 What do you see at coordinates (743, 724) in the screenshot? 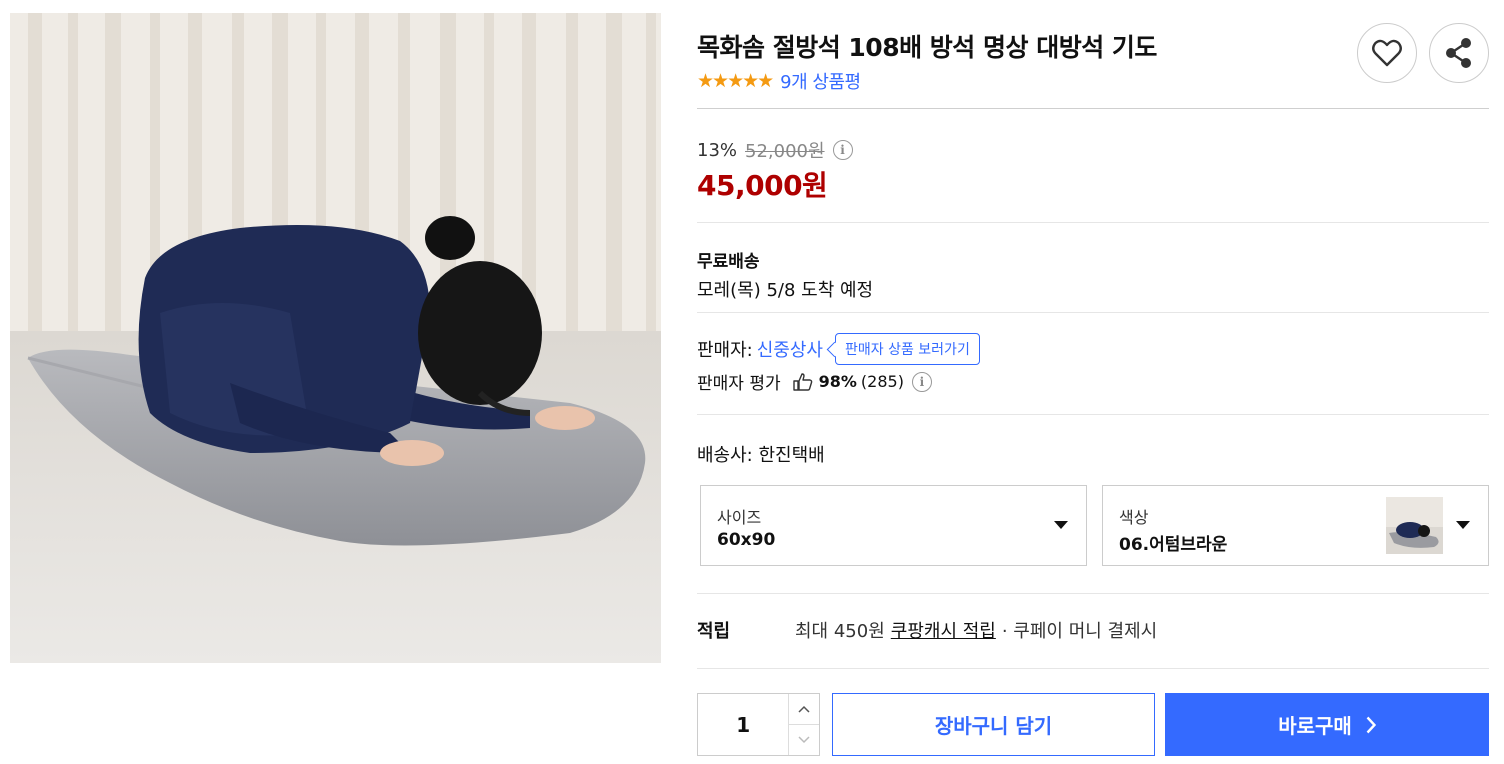
I see `quantity-input: 1` at bounding box center [743, 724].